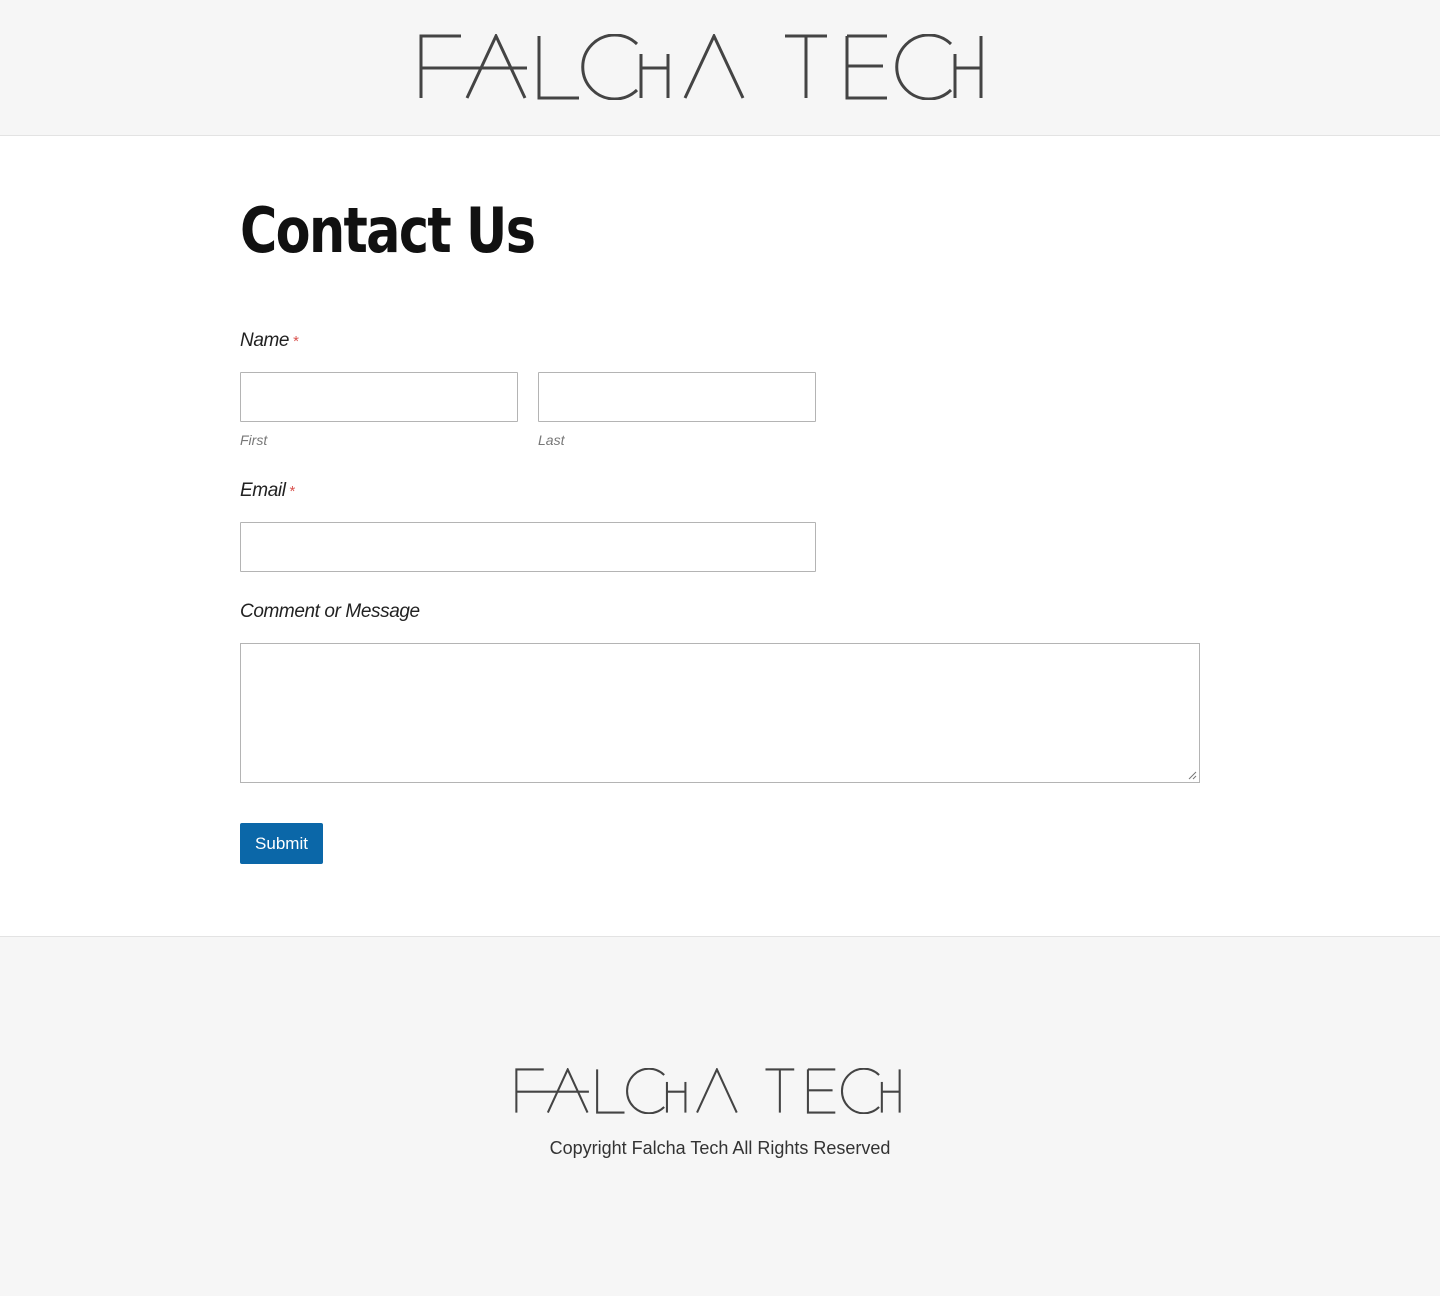 This screenshot has height=1296, width=1440. Describe the element at coordinates (551, 440) in the screenshot. I see `last-name-sublabel: Last` at that location.